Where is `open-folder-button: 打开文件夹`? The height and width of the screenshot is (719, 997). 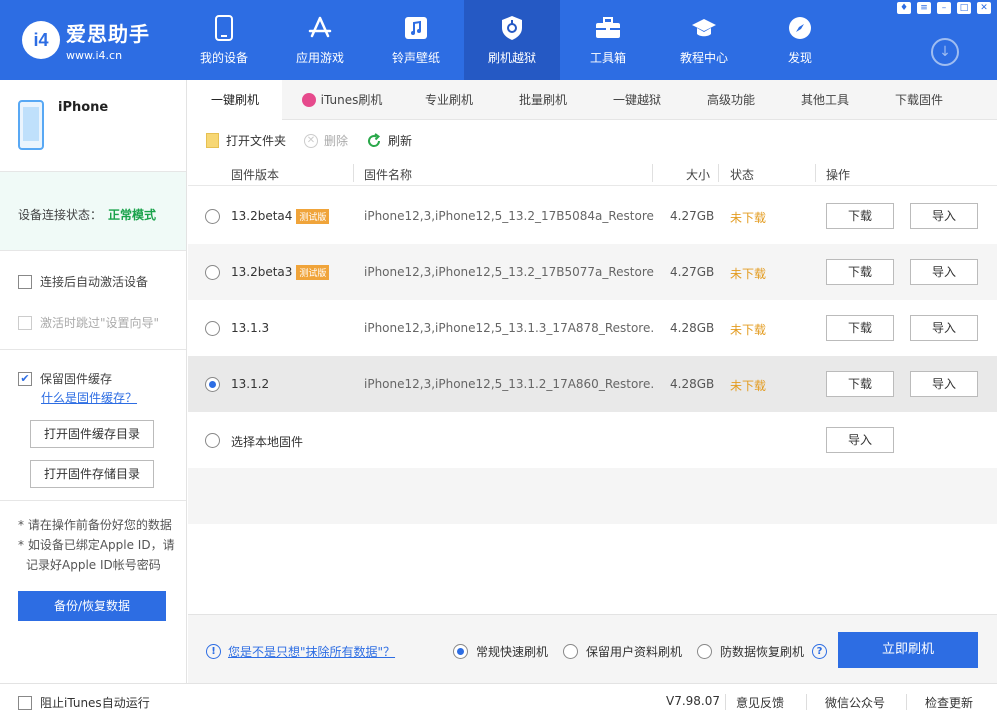 open-folder-button: 打开文件夹 is located at coordinates (246, 140).